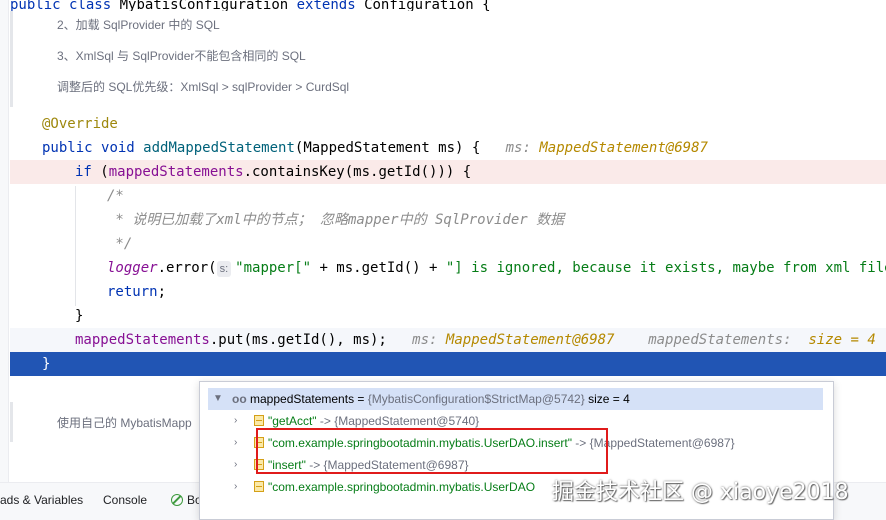  What do you see at coordinates (67, 148) in the screenshot?
I see `keyword-public: public` at bounding box center [67, 148].